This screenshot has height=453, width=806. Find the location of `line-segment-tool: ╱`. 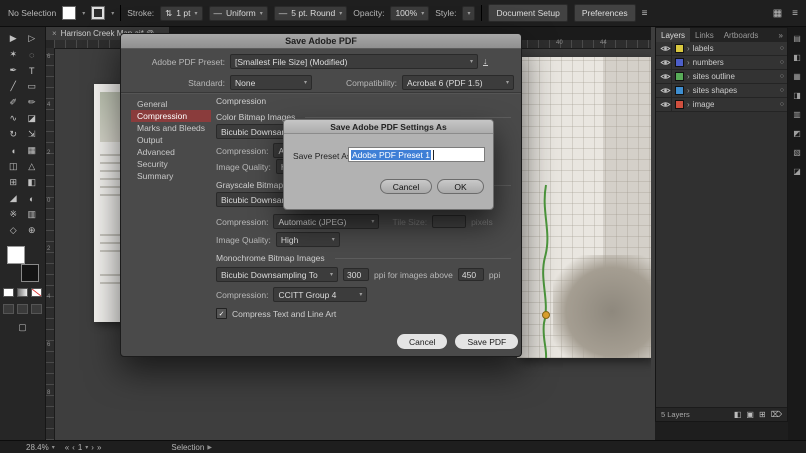

line-segment-tool: ╱ is located at coordinates (13, 86).